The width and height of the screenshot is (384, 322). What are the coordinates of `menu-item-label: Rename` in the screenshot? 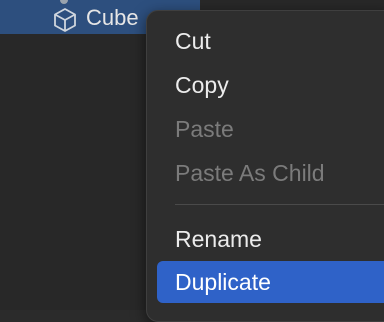 It's located at (218, 239).